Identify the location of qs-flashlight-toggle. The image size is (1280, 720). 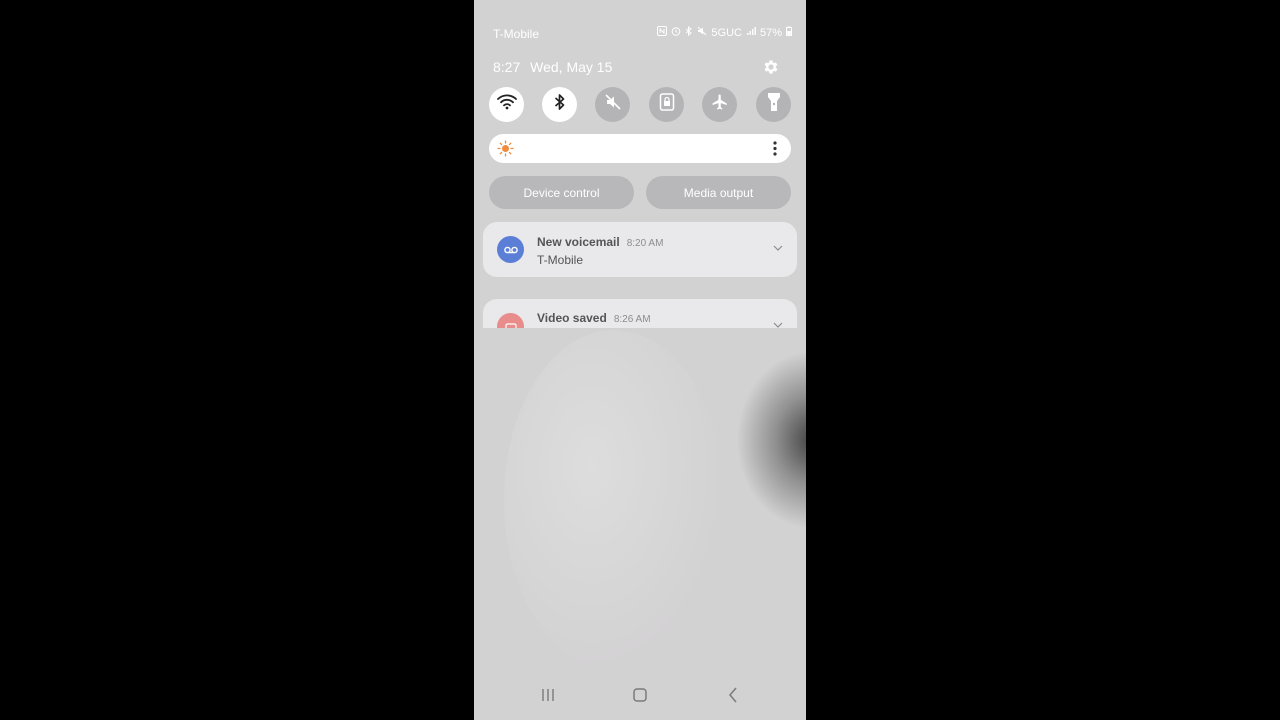
(773, 104).